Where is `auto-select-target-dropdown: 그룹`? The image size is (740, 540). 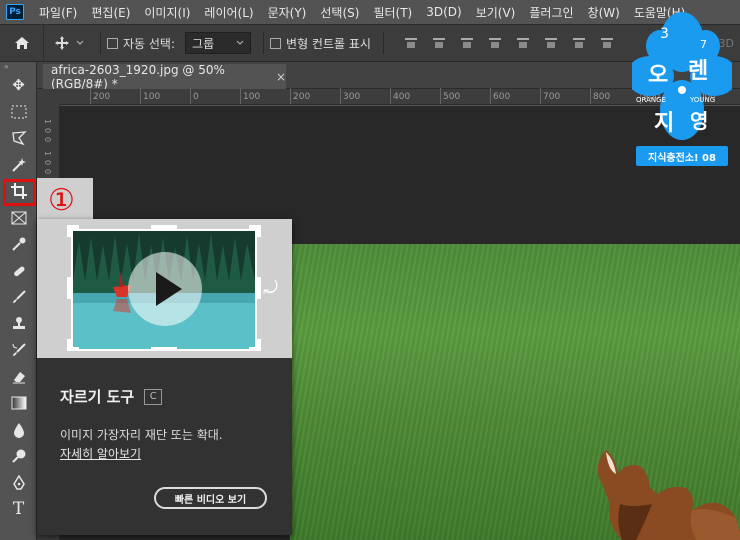
auto-select-target-dropdown: 그룹 is located at coordinates (218, 43).